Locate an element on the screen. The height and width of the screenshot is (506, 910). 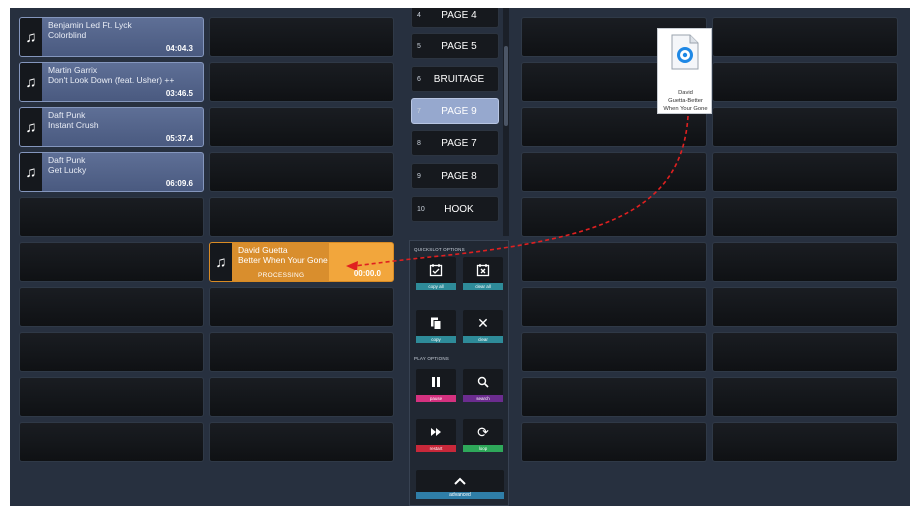
search-label: search is located at coordinates (483, 398).